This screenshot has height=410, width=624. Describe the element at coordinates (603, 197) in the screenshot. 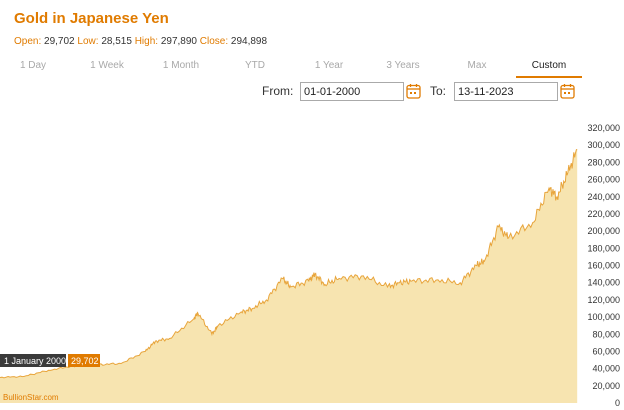

I see `y-tick-label: 240,000` at that location.